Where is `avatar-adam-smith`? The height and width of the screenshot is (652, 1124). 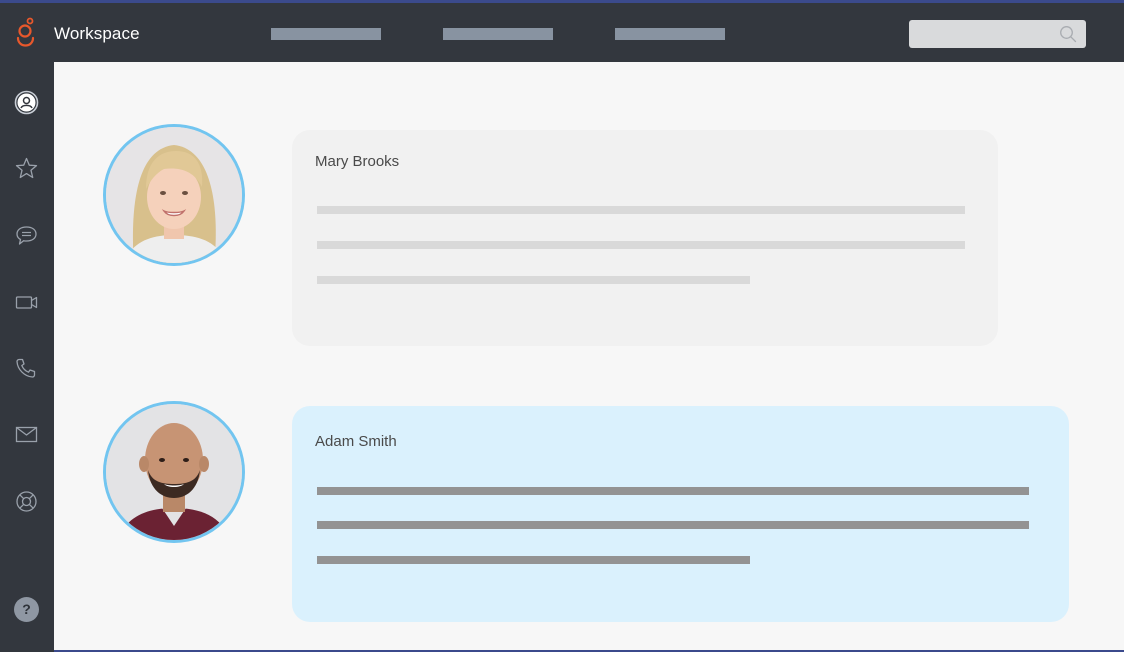
avatar-adam-smith is located at coordinates (174, 472).